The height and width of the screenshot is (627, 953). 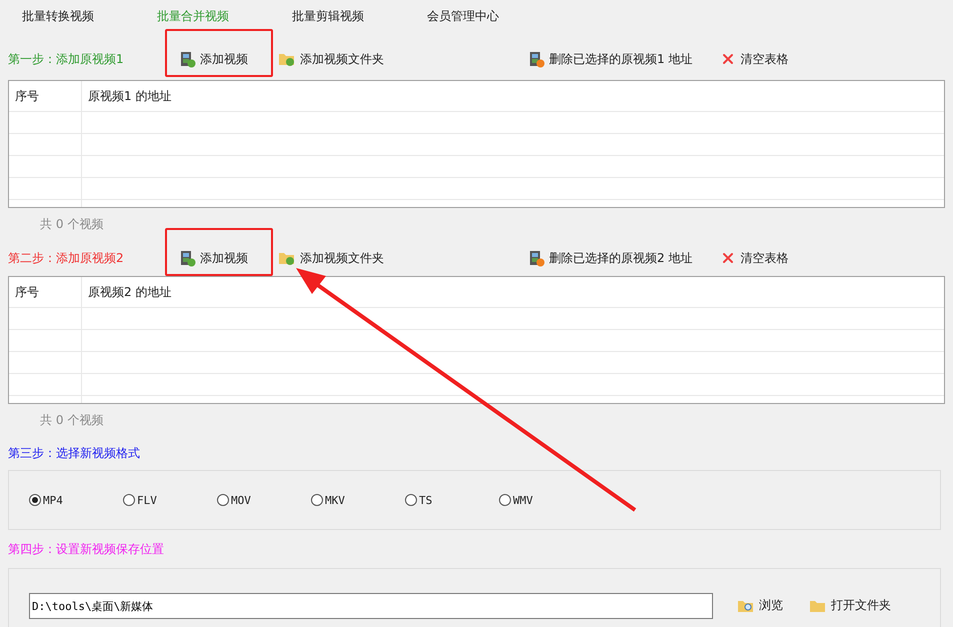 What do you see at coordinates (452, 500) in the screenshot?
I see `format-radio: TS` at bounding box center [452, 500].